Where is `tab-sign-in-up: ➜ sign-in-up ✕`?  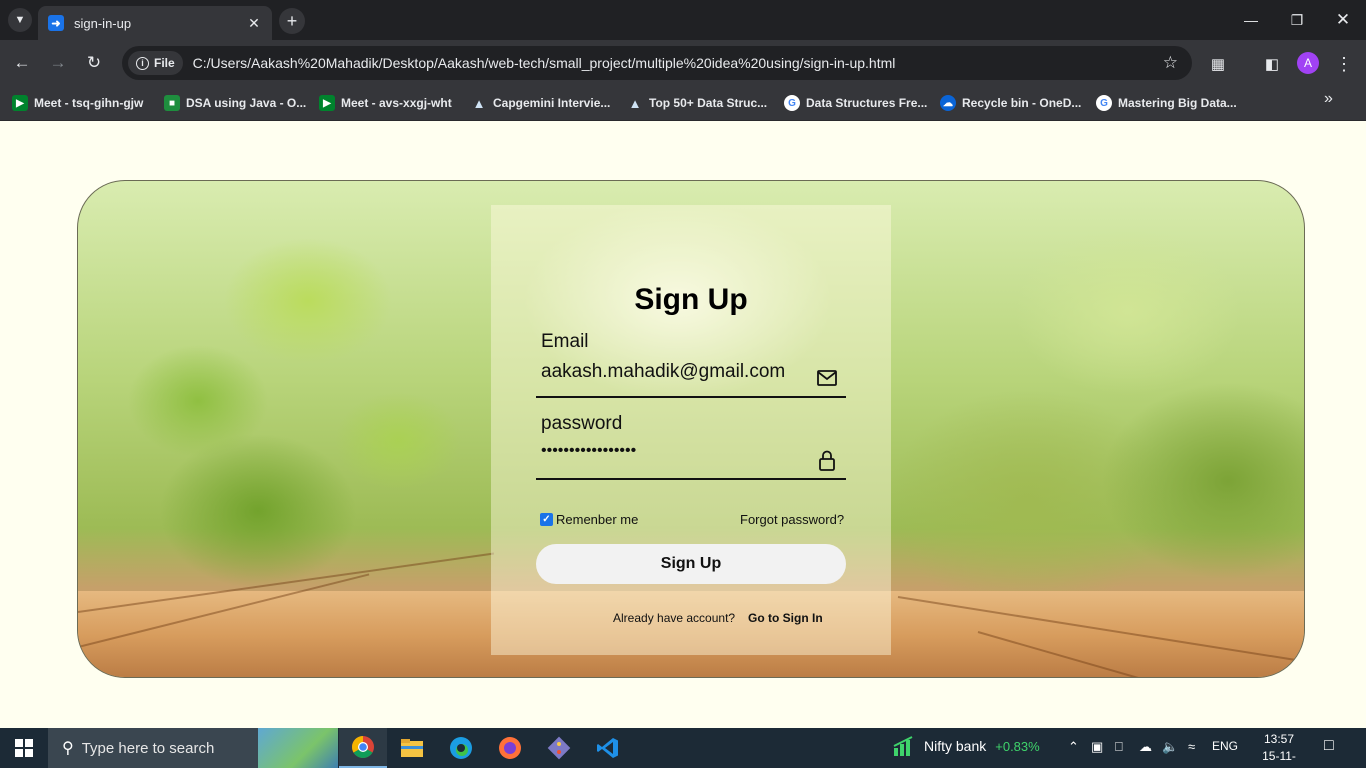
tab-sign-in-up: ➜ sign-in-up ✕ is located at coordinates (155, 23).